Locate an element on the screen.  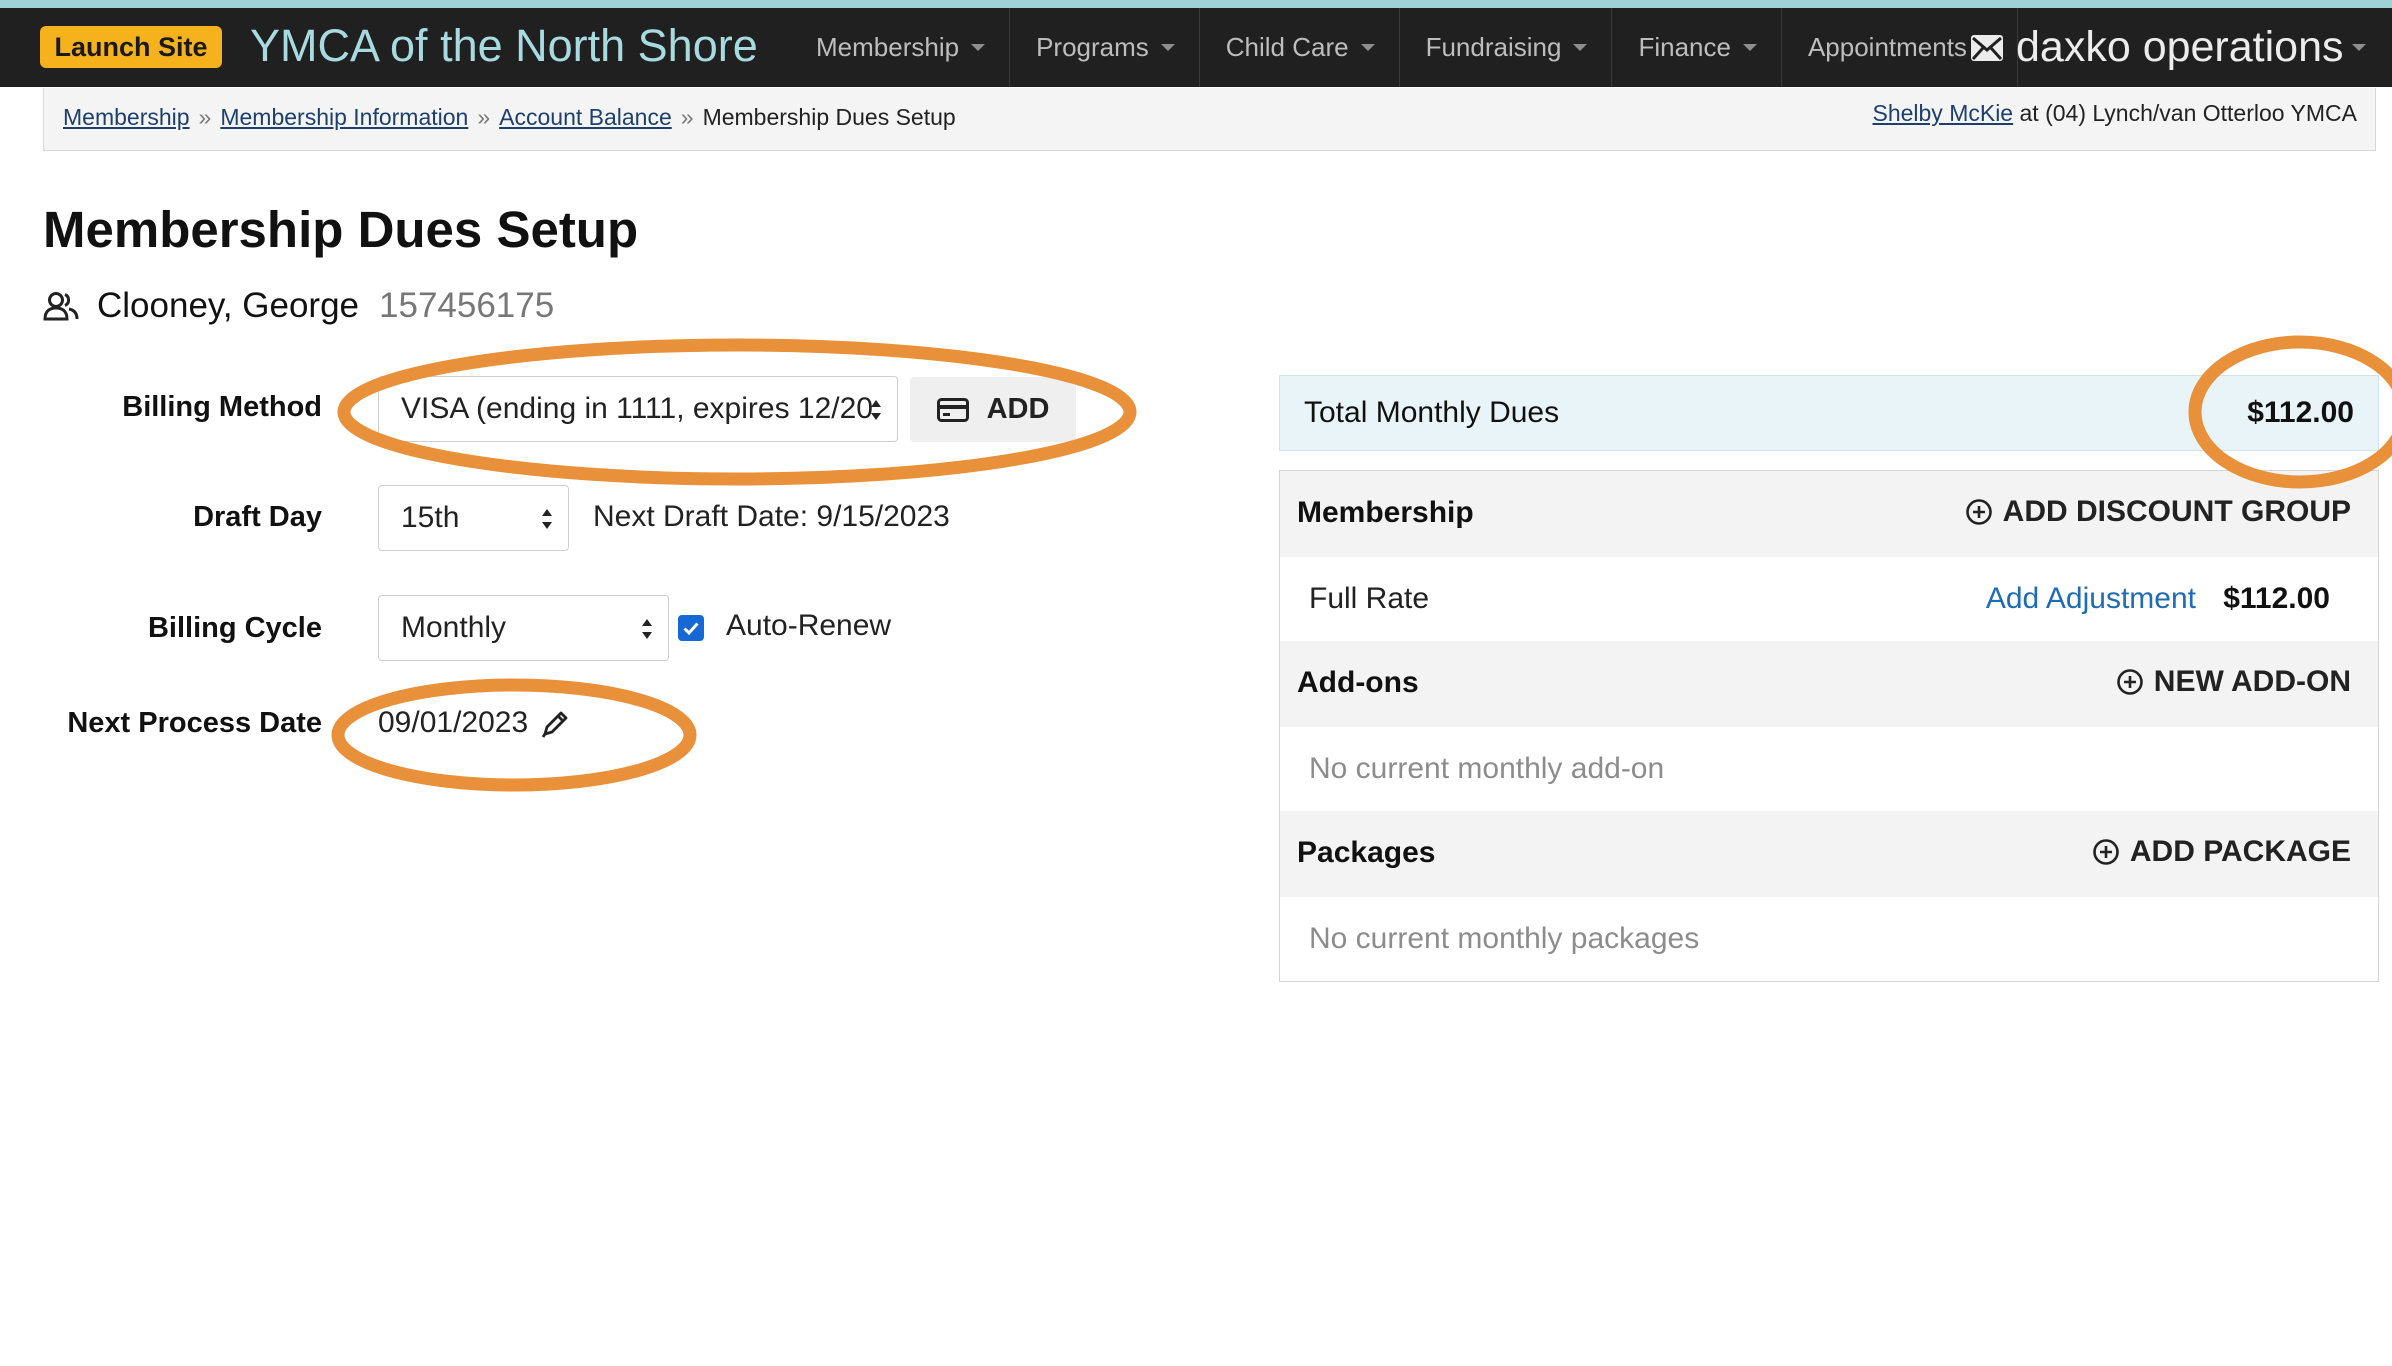
draft-day-label: Draft Day is located at coordinates (257, 517).